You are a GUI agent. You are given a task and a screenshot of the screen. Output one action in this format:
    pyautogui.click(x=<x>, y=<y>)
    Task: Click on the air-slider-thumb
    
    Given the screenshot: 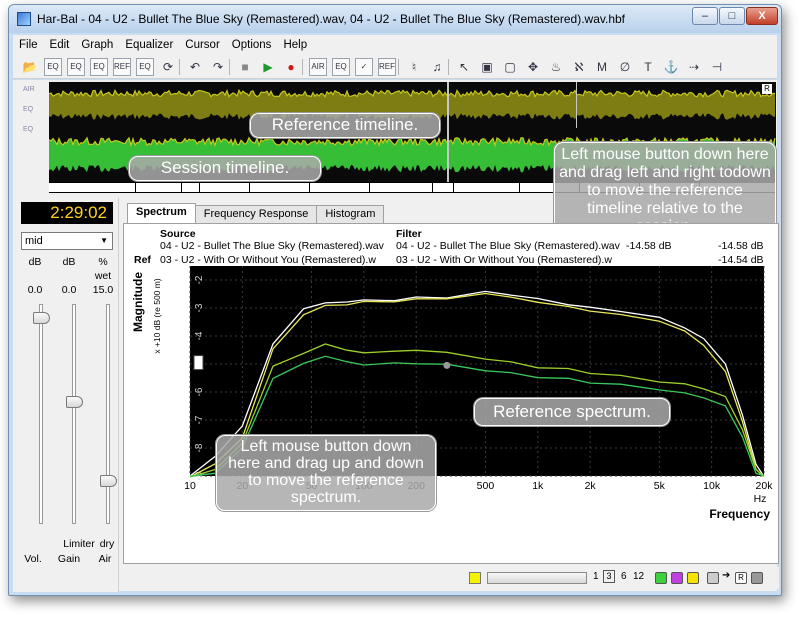 What is the action you would take?
    pyautogui.click(x=108, y=480)
    